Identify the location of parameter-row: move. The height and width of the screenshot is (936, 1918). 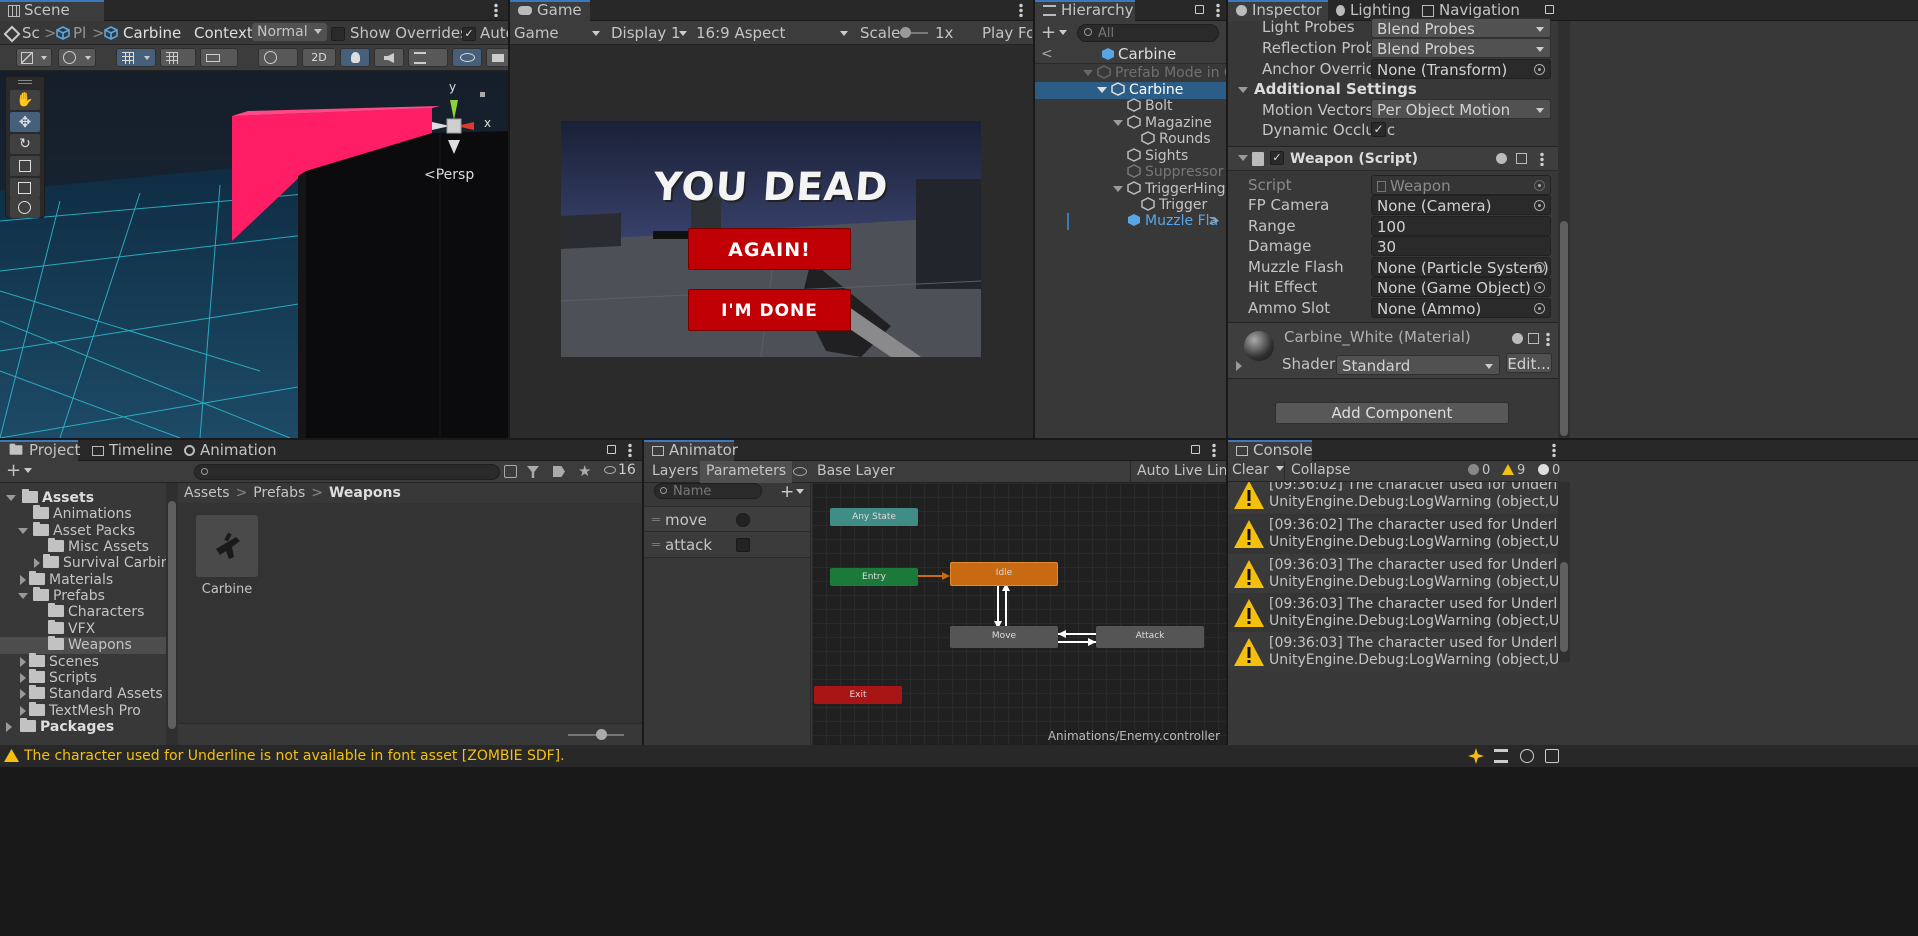
(727, 519).